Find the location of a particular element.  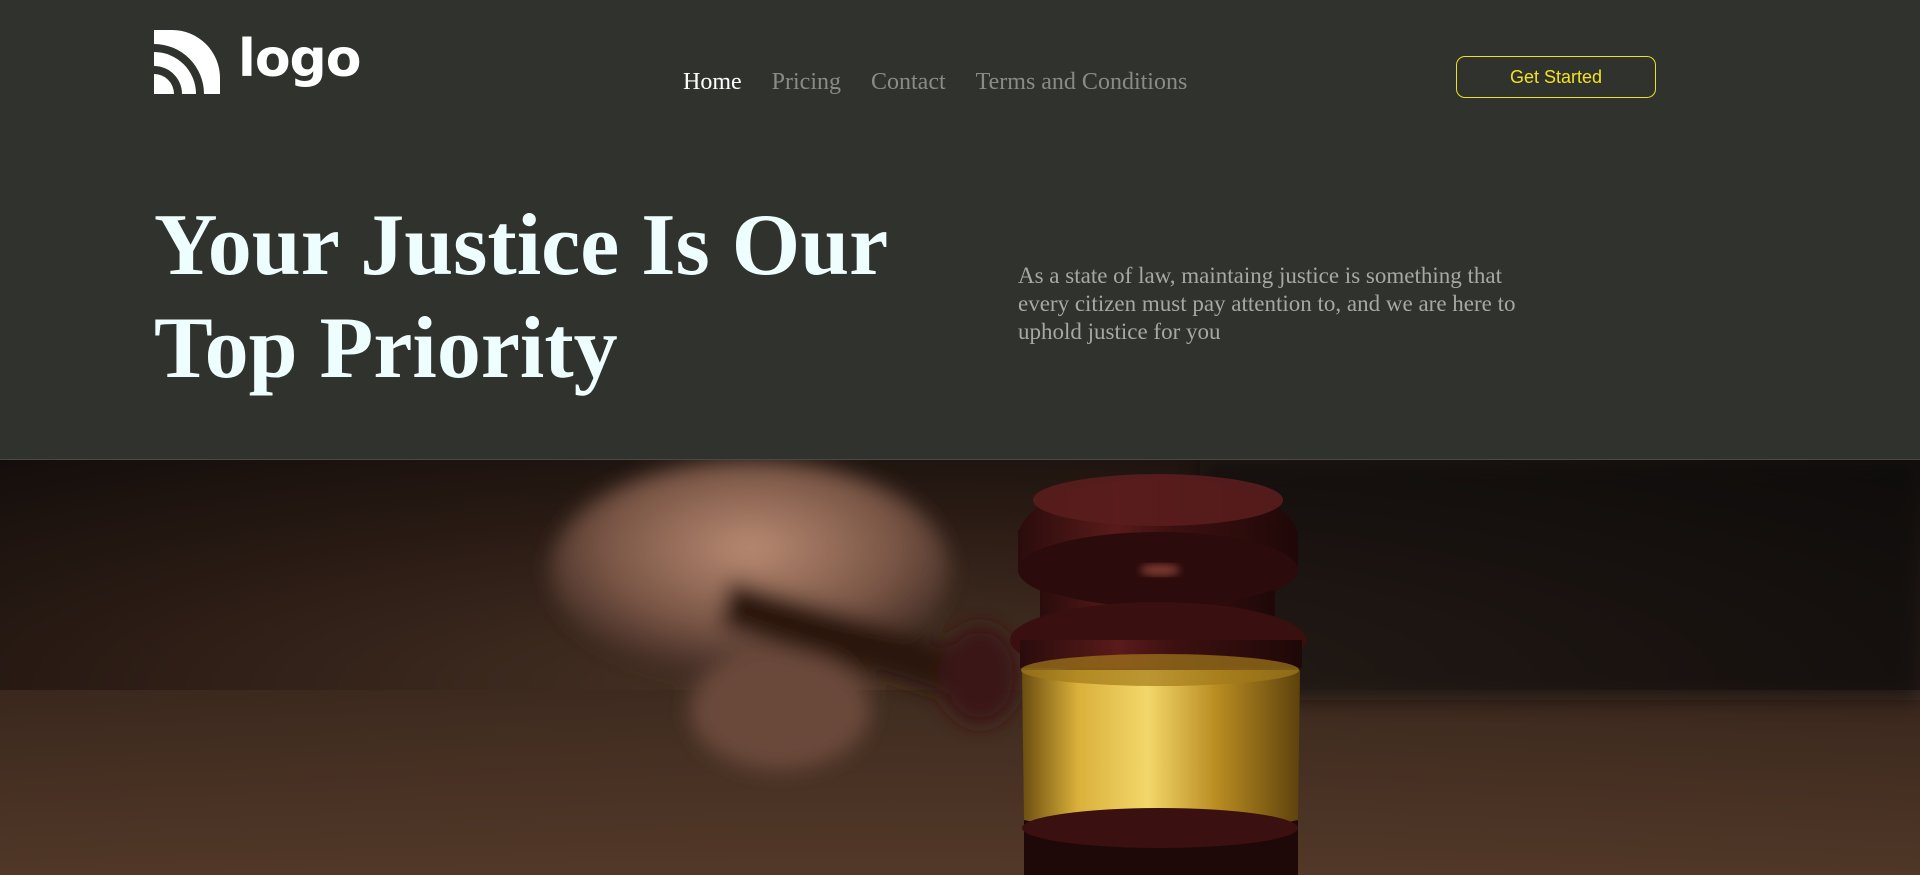

logo: logo is located at coordinates (257, 62).